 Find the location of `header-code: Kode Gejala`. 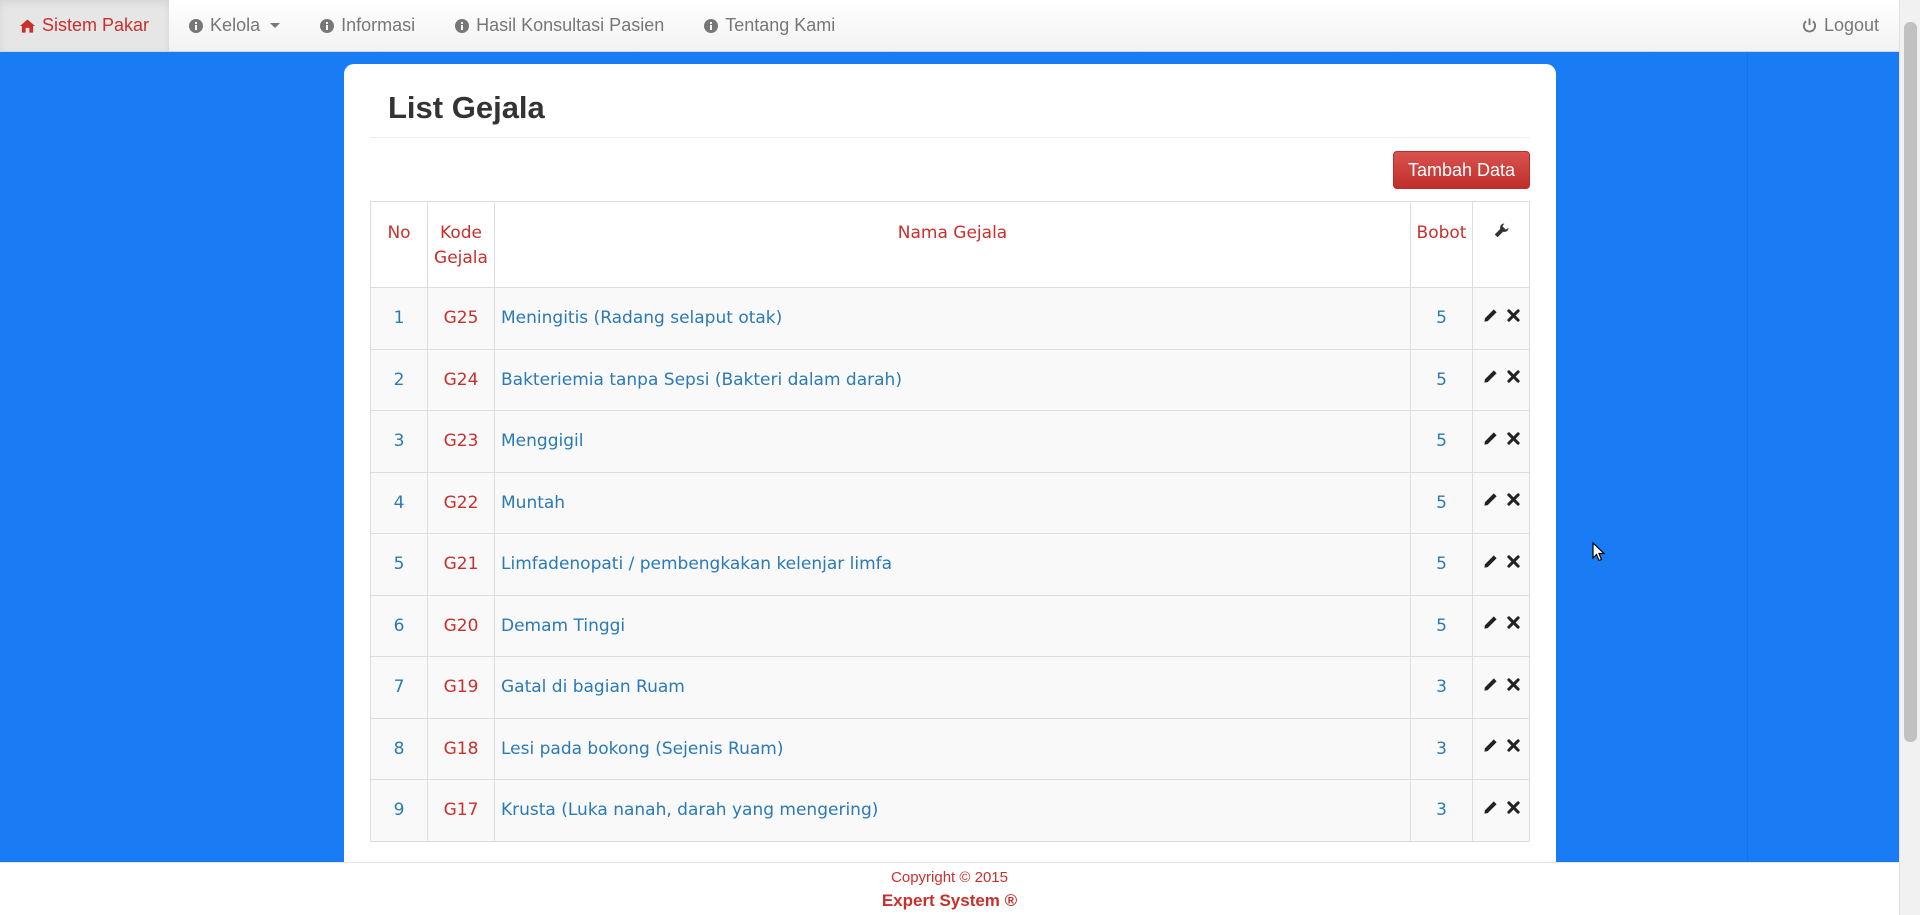

header-code: Kode Gejala is located at coordinates (461, 244).